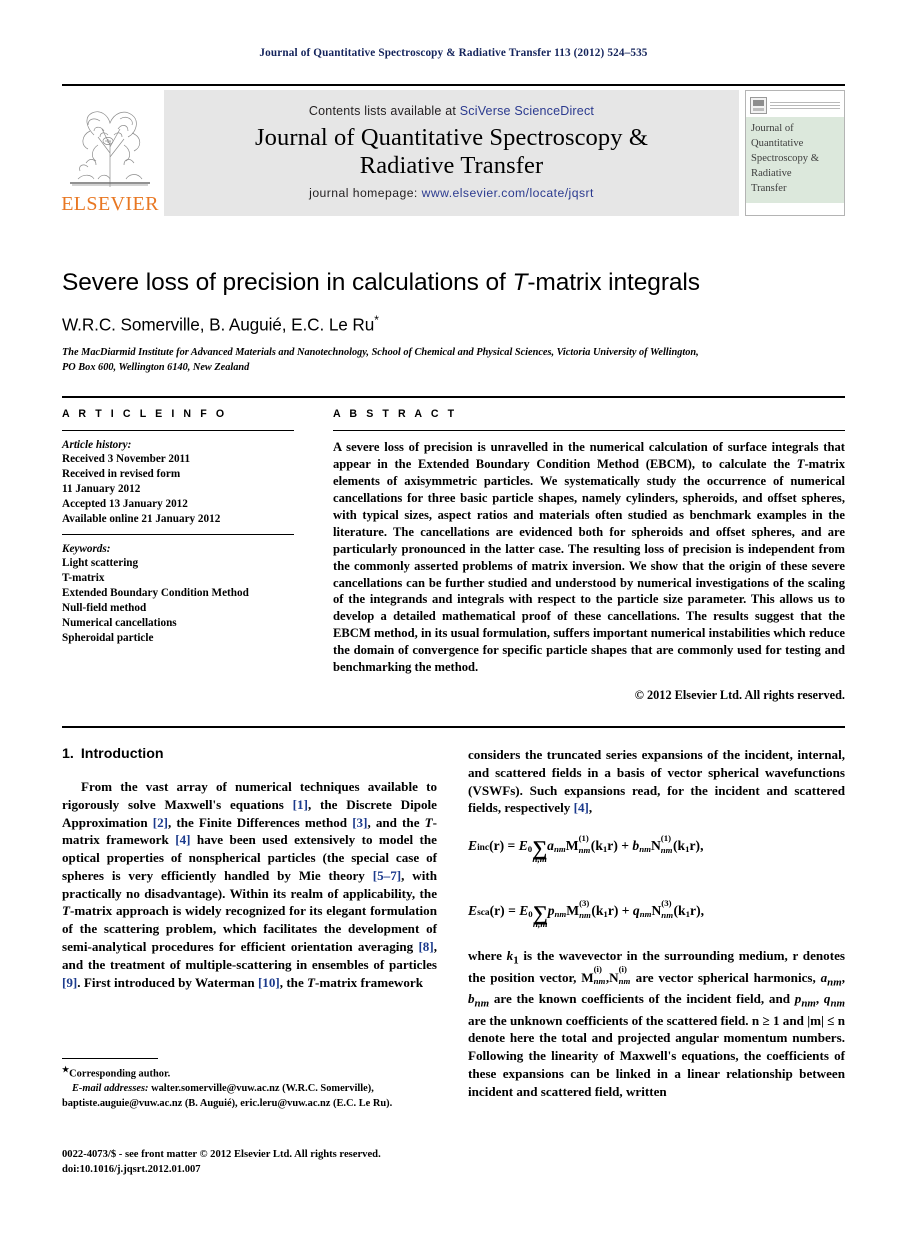 The height and width of the screenshot is (1238, 907). I want to click on cover-mini-text-lines, so click(805, 105).